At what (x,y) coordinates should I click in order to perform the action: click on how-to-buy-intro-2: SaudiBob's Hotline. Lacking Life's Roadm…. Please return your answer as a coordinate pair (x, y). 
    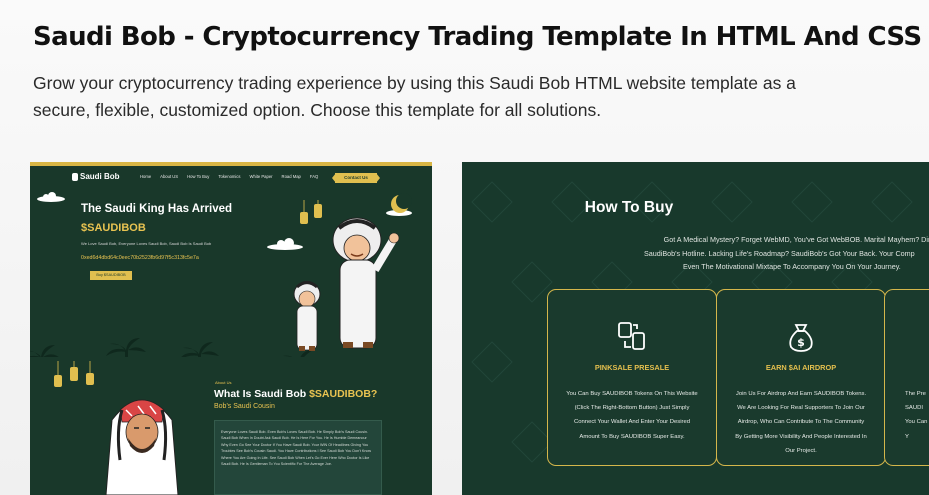
    Looking at the image, I should click on (786, 254).